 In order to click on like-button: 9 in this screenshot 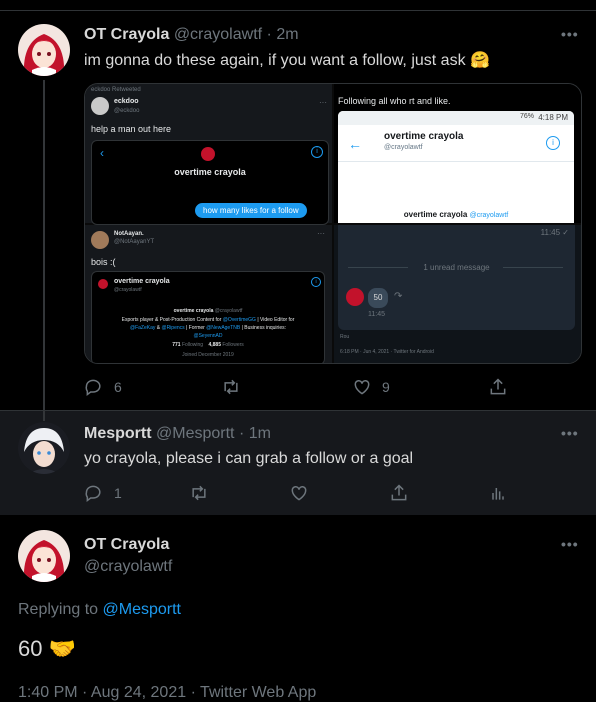, I will do `click(371, 387)`.